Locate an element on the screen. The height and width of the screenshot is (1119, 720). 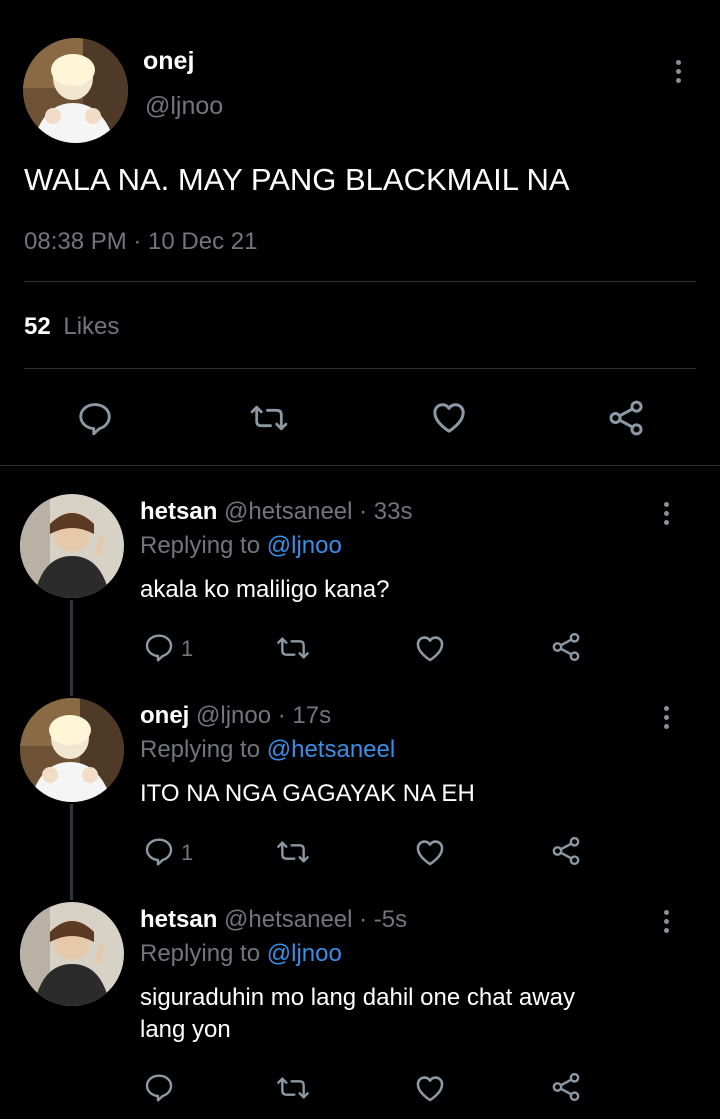
reply-1-reply-count: 1 is located at coordinates (187, 648).